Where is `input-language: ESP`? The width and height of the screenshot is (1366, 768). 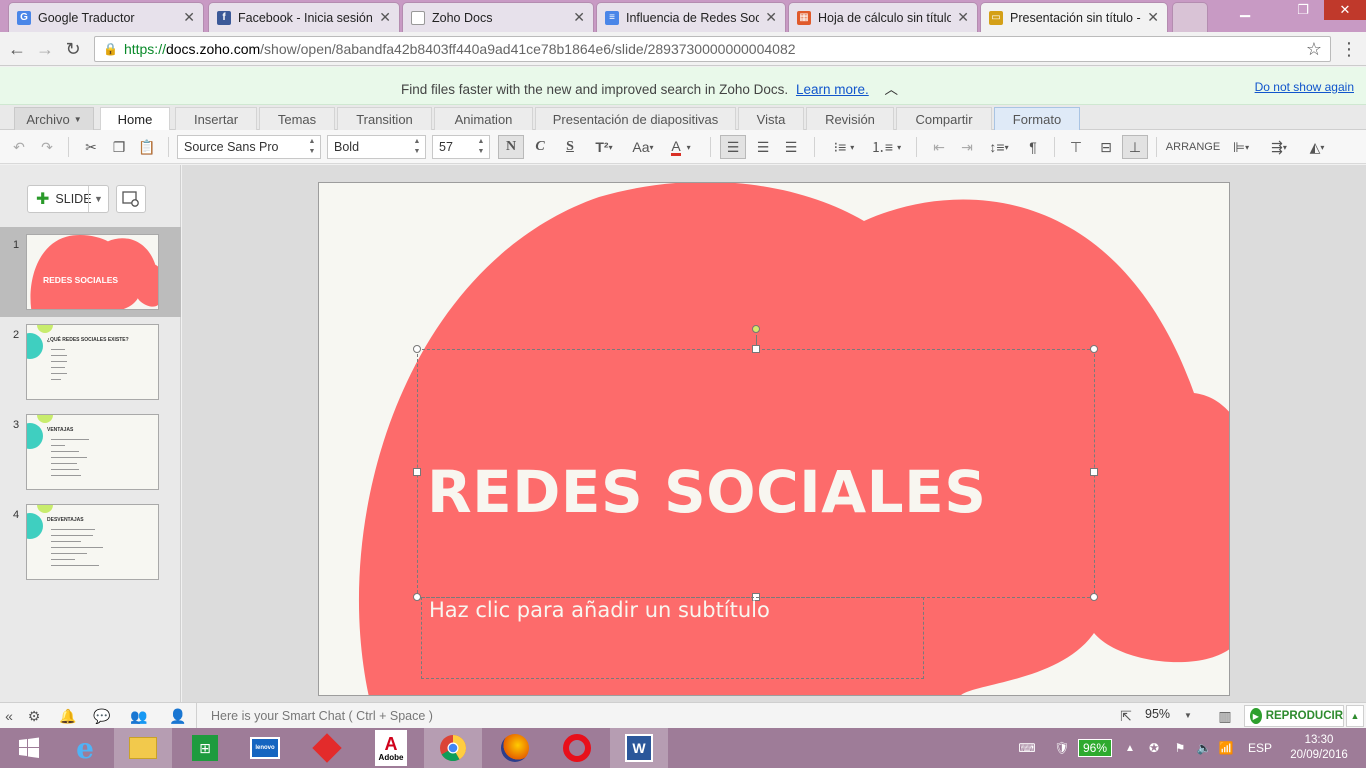 input-language: ESP is located at coordinates (1260, 748).